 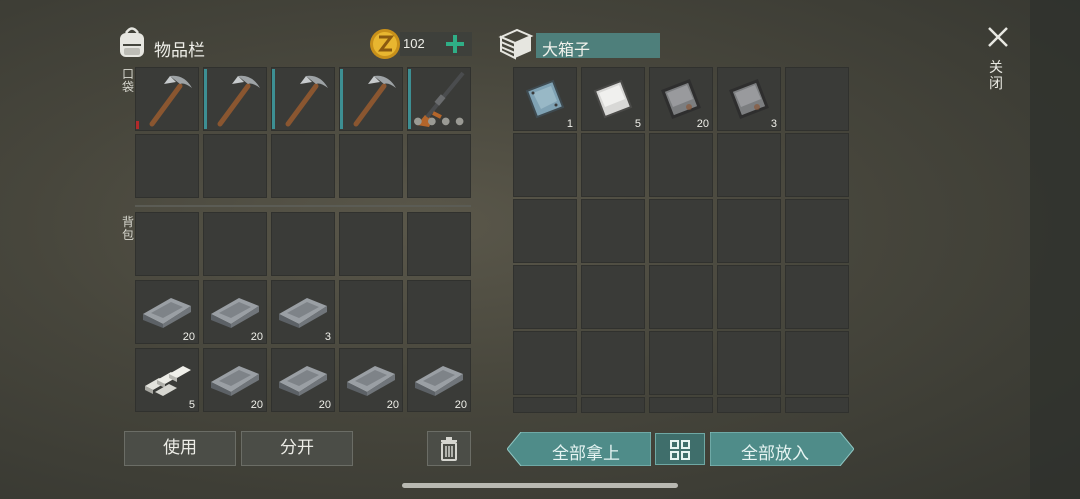 I want to click on aluminum-plate-icon, so click(x=613, y=99).